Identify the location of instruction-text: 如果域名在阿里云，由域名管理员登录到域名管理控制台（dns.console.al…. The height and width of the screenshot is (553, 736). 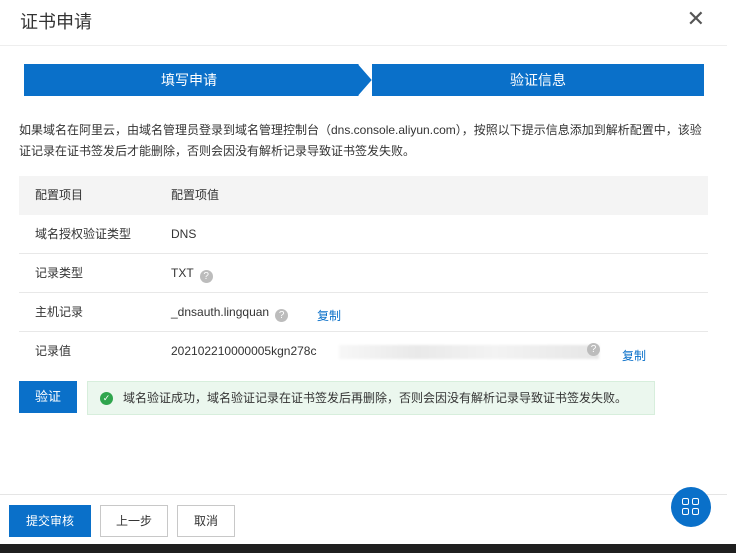
(360, 140).